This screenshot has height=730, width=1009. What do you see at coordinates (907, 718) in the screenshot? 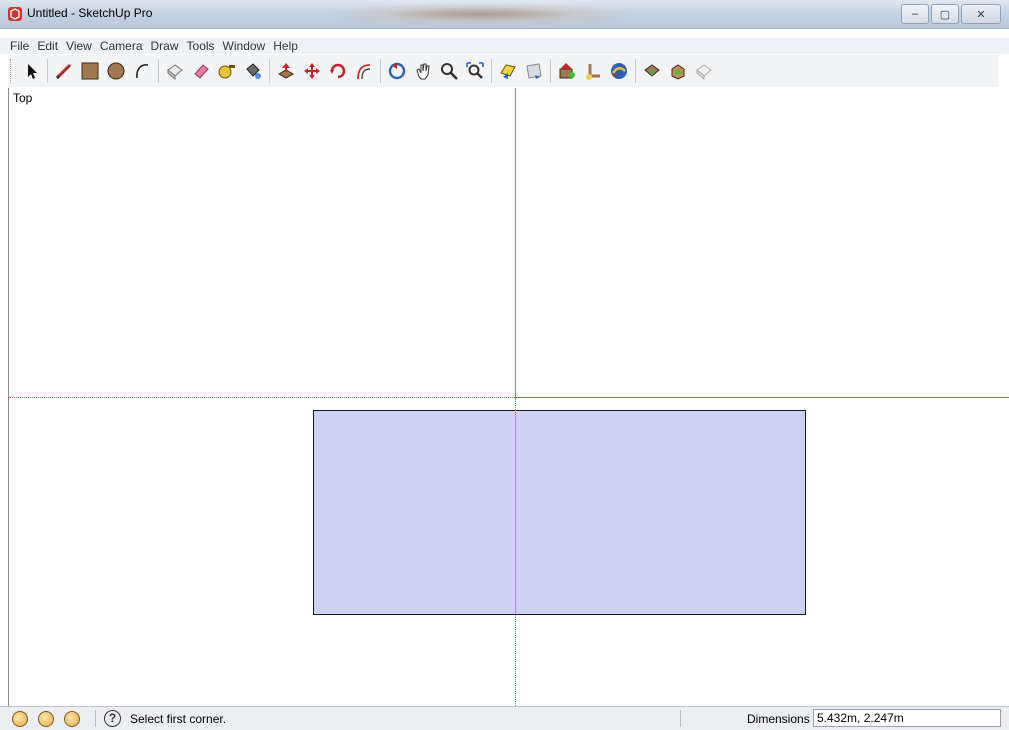
I see `dimensions-field: 5.432m, 2.247m` at bounding box center [907, 718].